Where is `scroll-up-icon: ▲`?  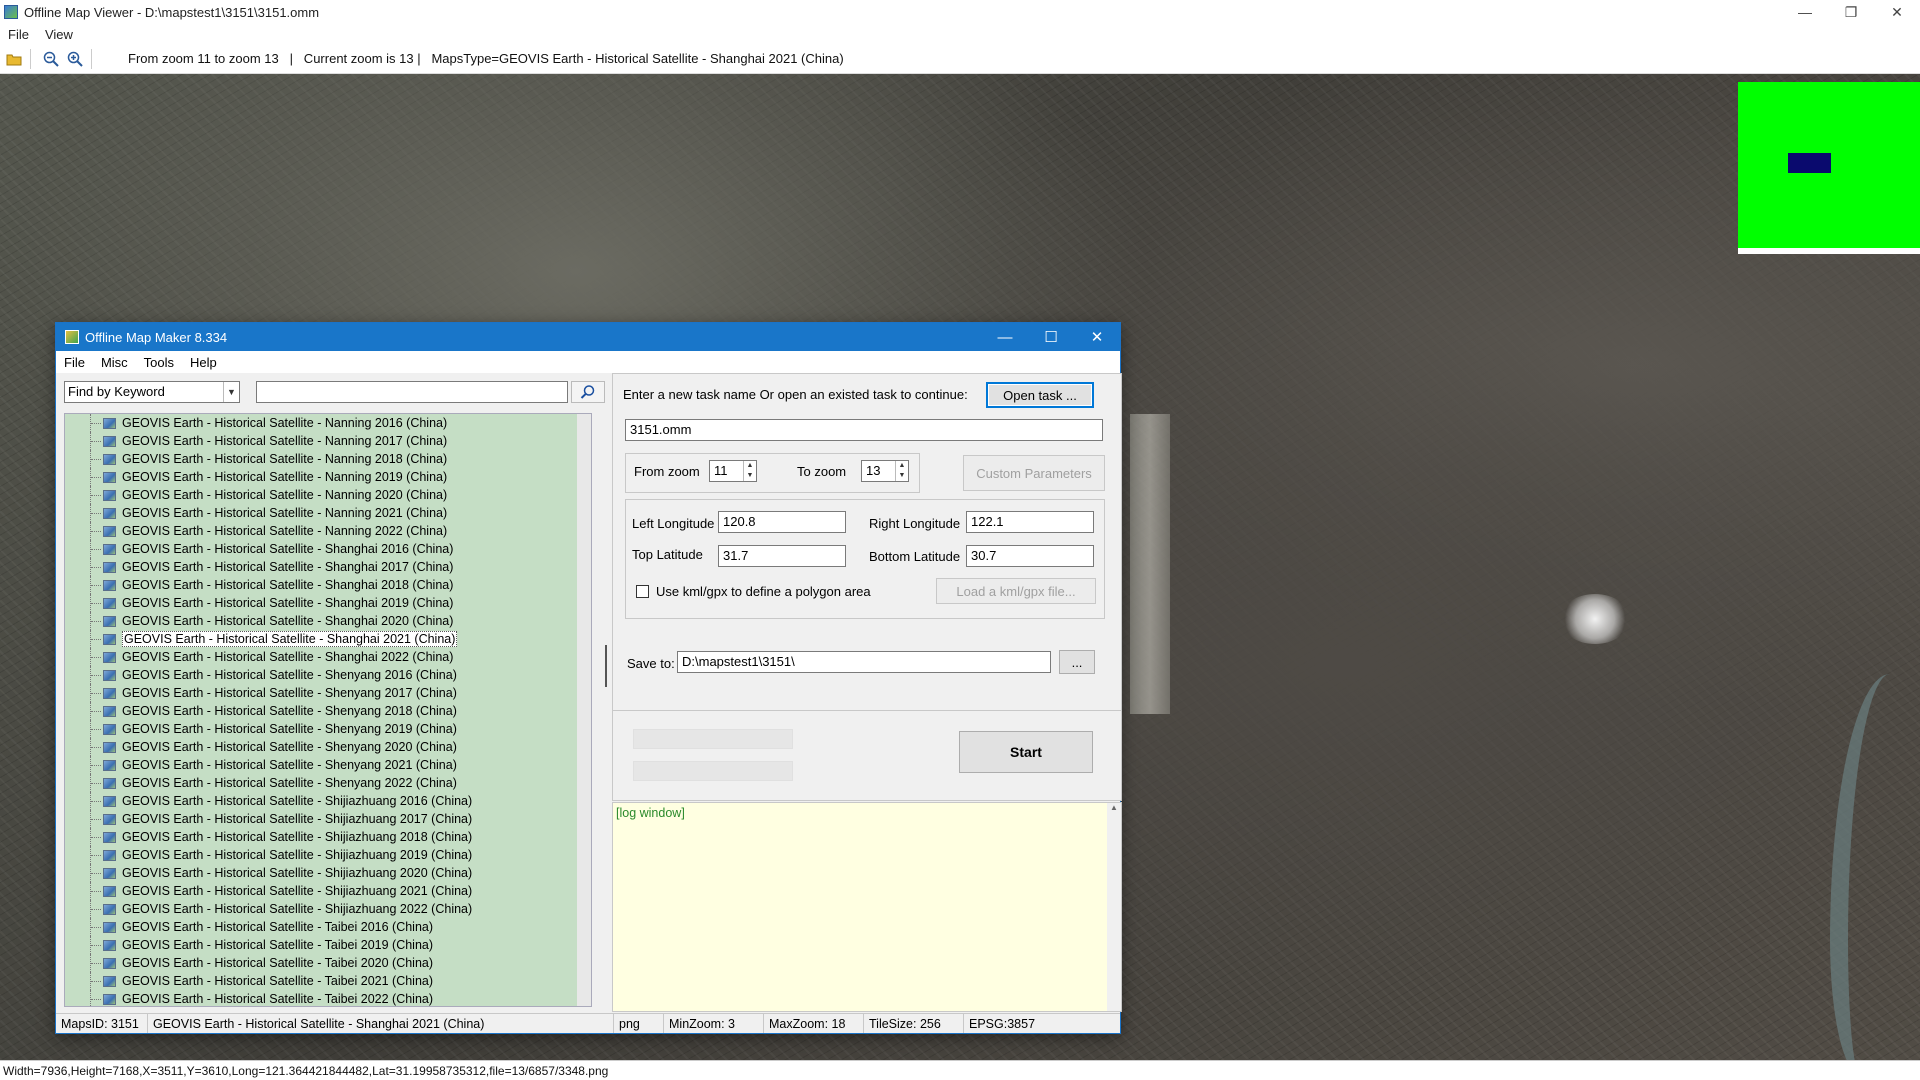 scroll-up-icon: ▲ is located at coordinates (1114, 807).